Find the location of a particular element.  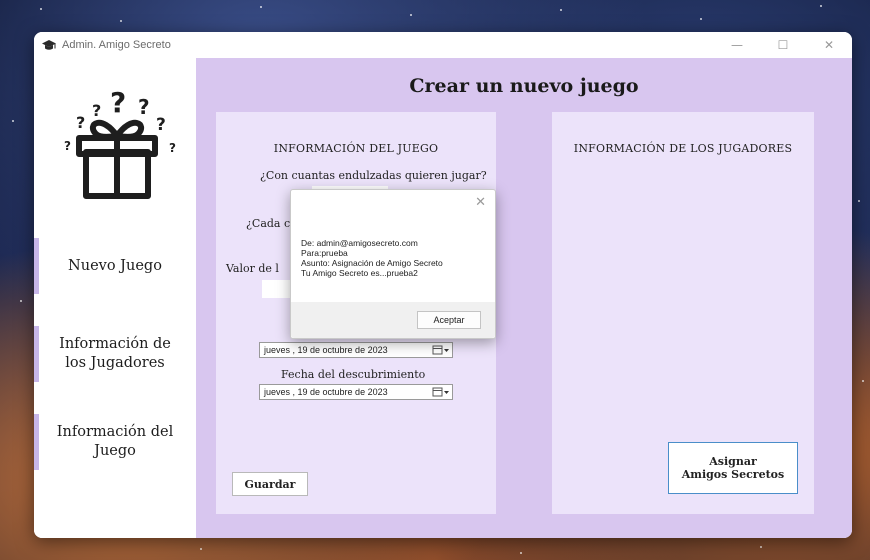

sidebar-item-nuevo-juego: Nuevo Juego is located at coordinates (115, 266).